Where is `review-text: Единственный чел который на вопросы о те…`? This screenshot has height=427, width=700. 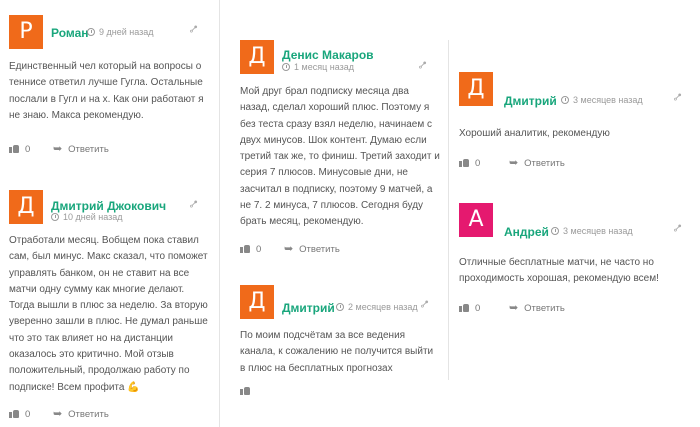 review-text: Единственный чел который на вопросы о те… is located at coordinates (106, 91).